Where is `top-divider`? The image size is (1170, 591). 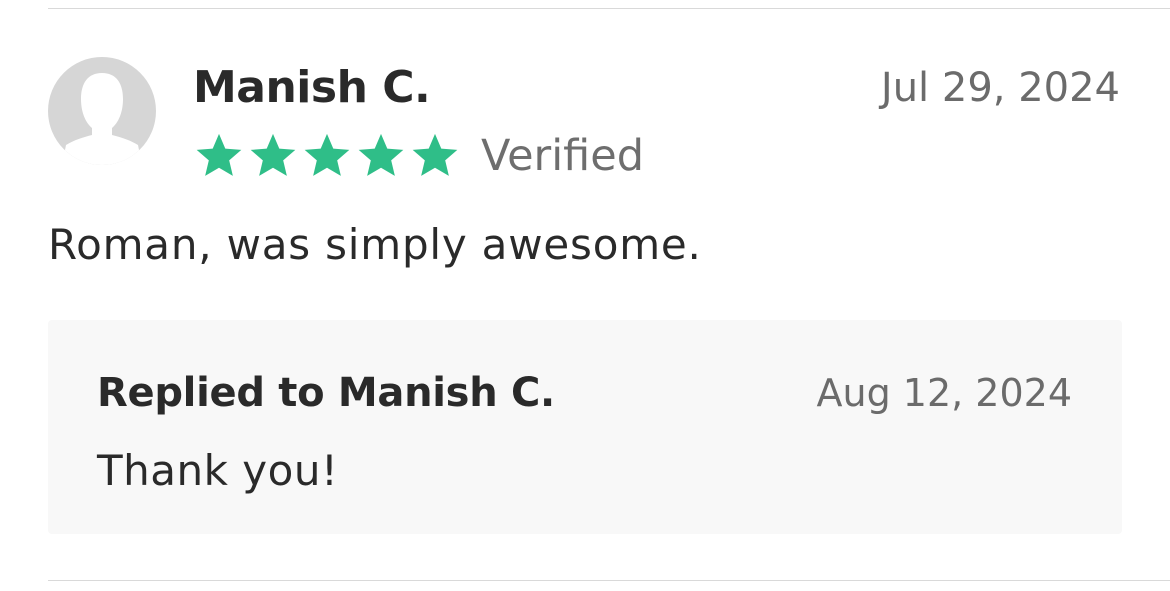 top-divider is located at coordinates (609, 8).